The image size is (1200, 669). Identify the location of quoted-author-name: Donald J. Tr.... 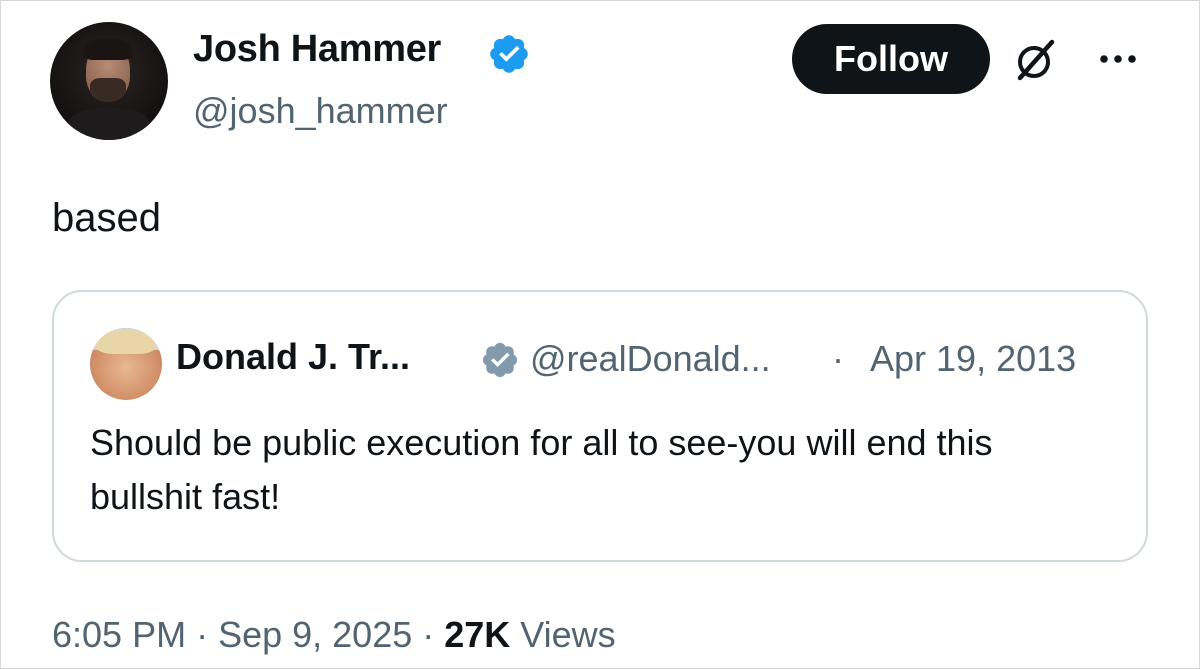
(293, 356).